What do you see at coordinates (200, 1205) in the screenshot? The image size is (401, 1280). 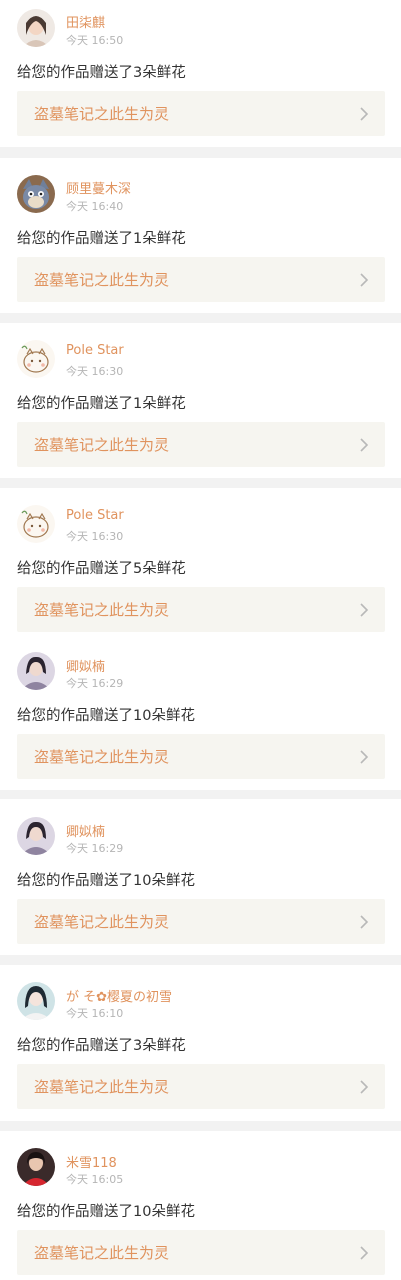 I see `notification-card: 米雪118 今天 16:05 给您的作品赠送了10朵鲜花 盗墓笔记之此生为灵` at bounding box center [200, 1205].